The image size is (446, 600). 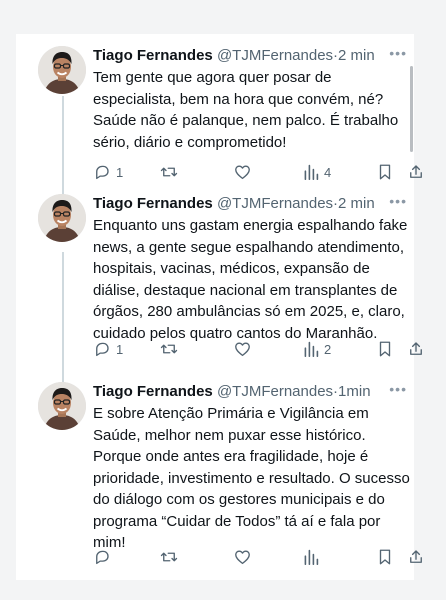 What do you see at coordinates (258, 350) in the screenshot?
I see `tweet-actions: 1 2` at bounding box center [258, 350].